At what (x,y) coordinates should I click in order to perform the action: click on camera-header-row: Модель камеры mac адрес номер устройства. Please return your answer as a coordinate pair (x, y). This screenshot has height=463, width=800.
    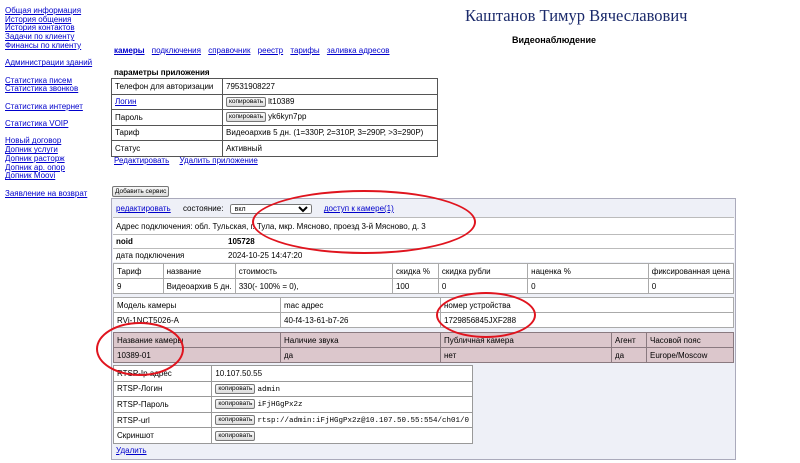
    Looking at the image, I should click on (423, 305).